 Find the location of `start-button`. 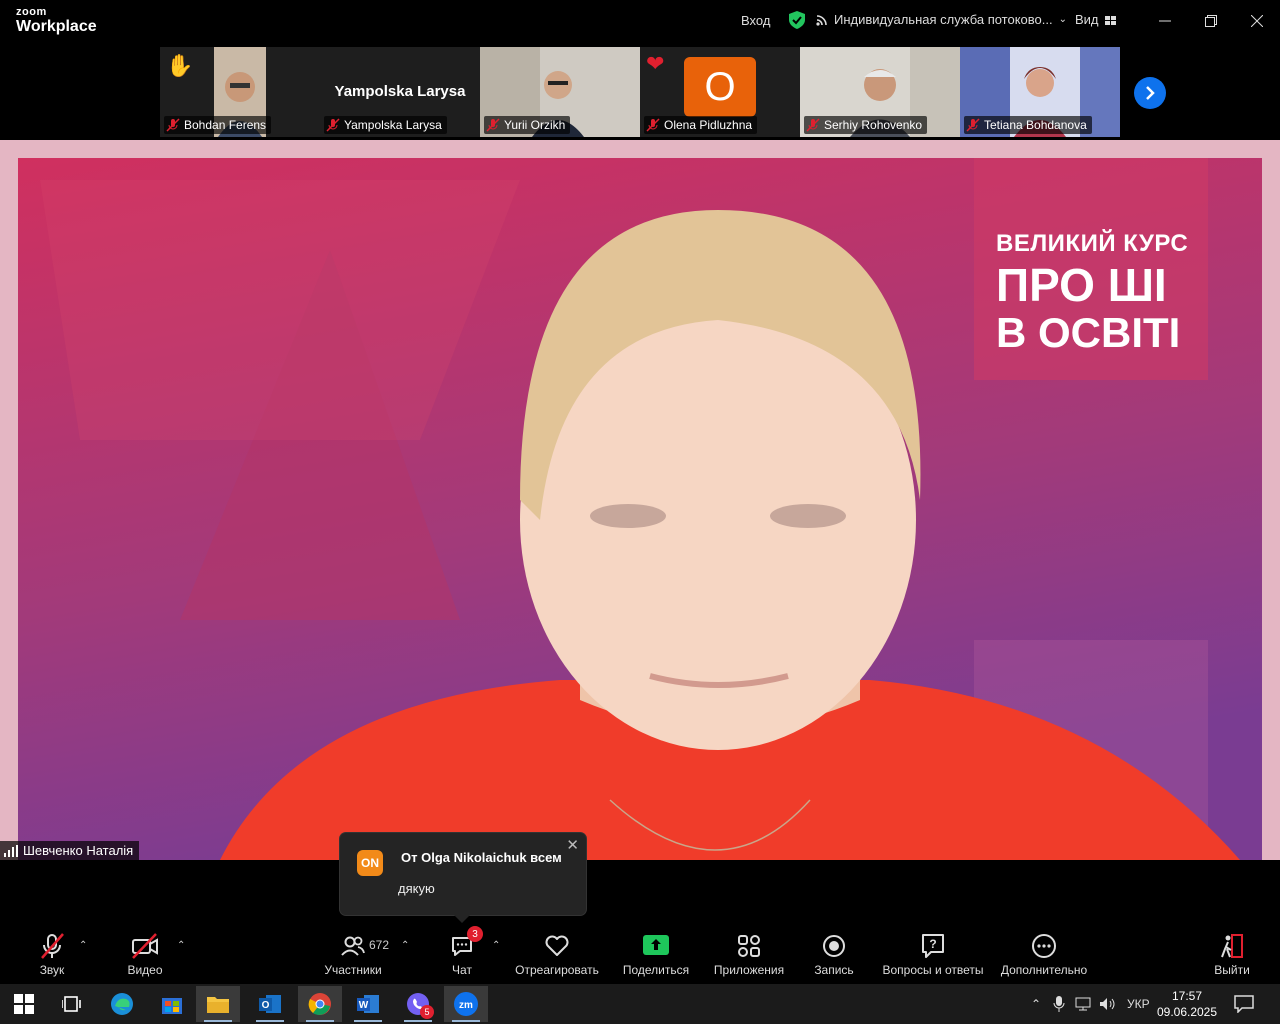

start-button is located at coordinates (24, 1004).